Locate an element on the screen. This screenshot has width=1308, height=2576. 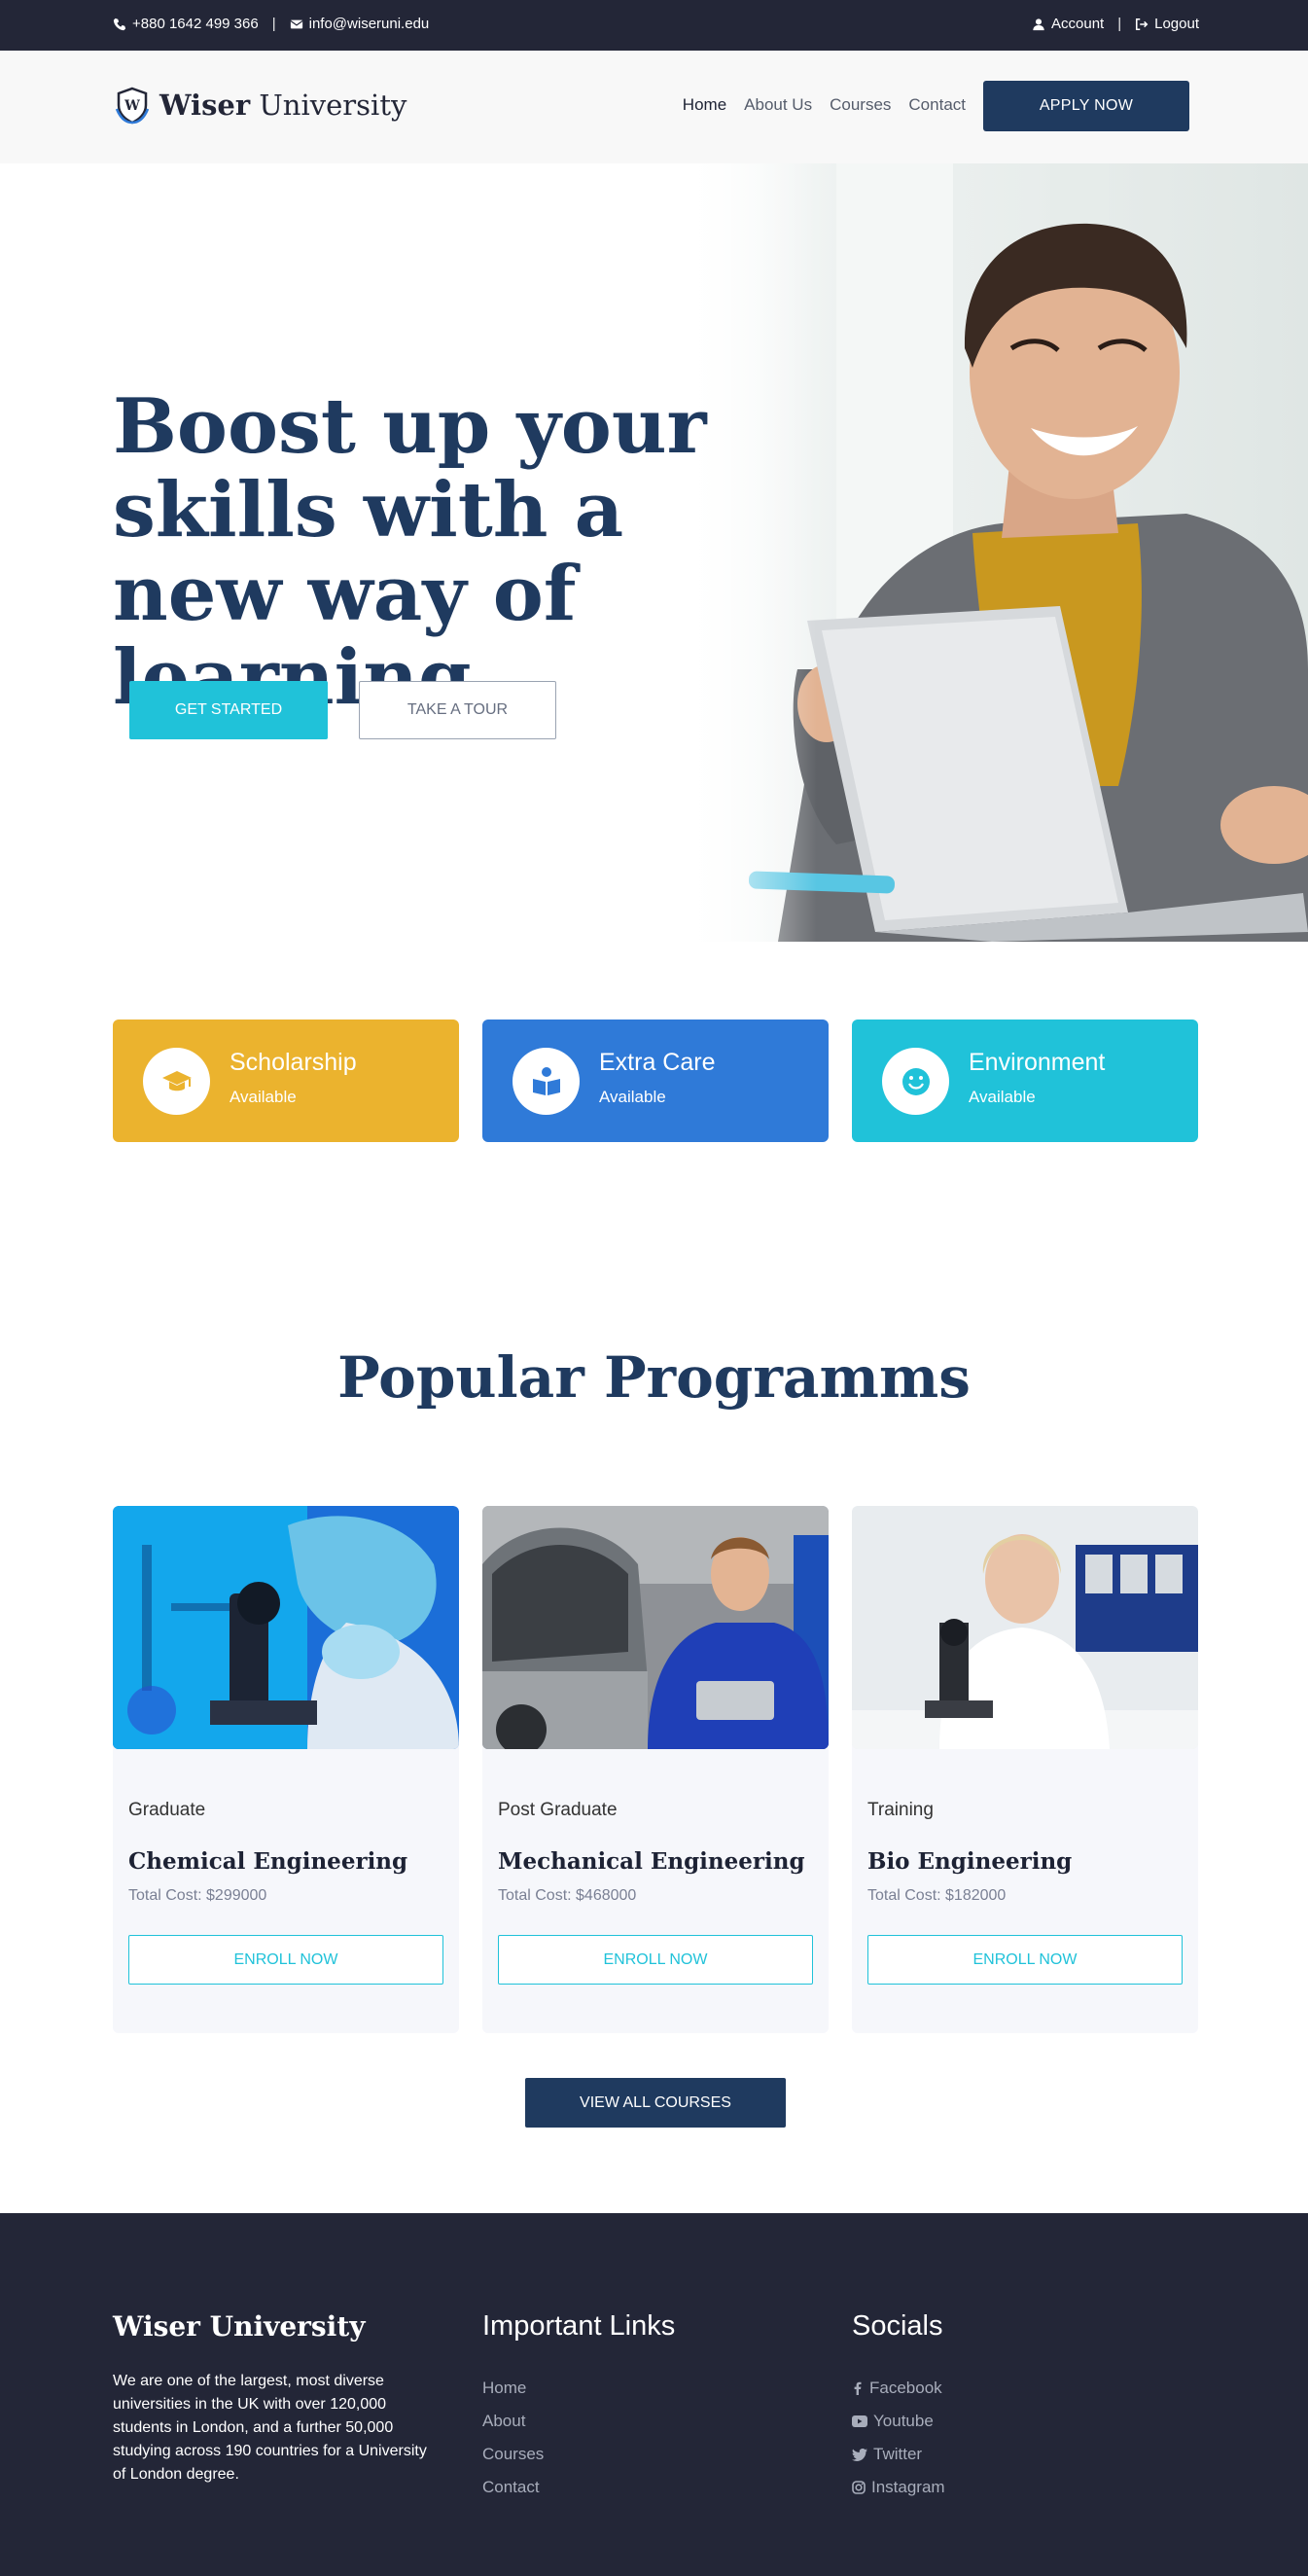
account-label: Account is located at coordinates (1078, 24).